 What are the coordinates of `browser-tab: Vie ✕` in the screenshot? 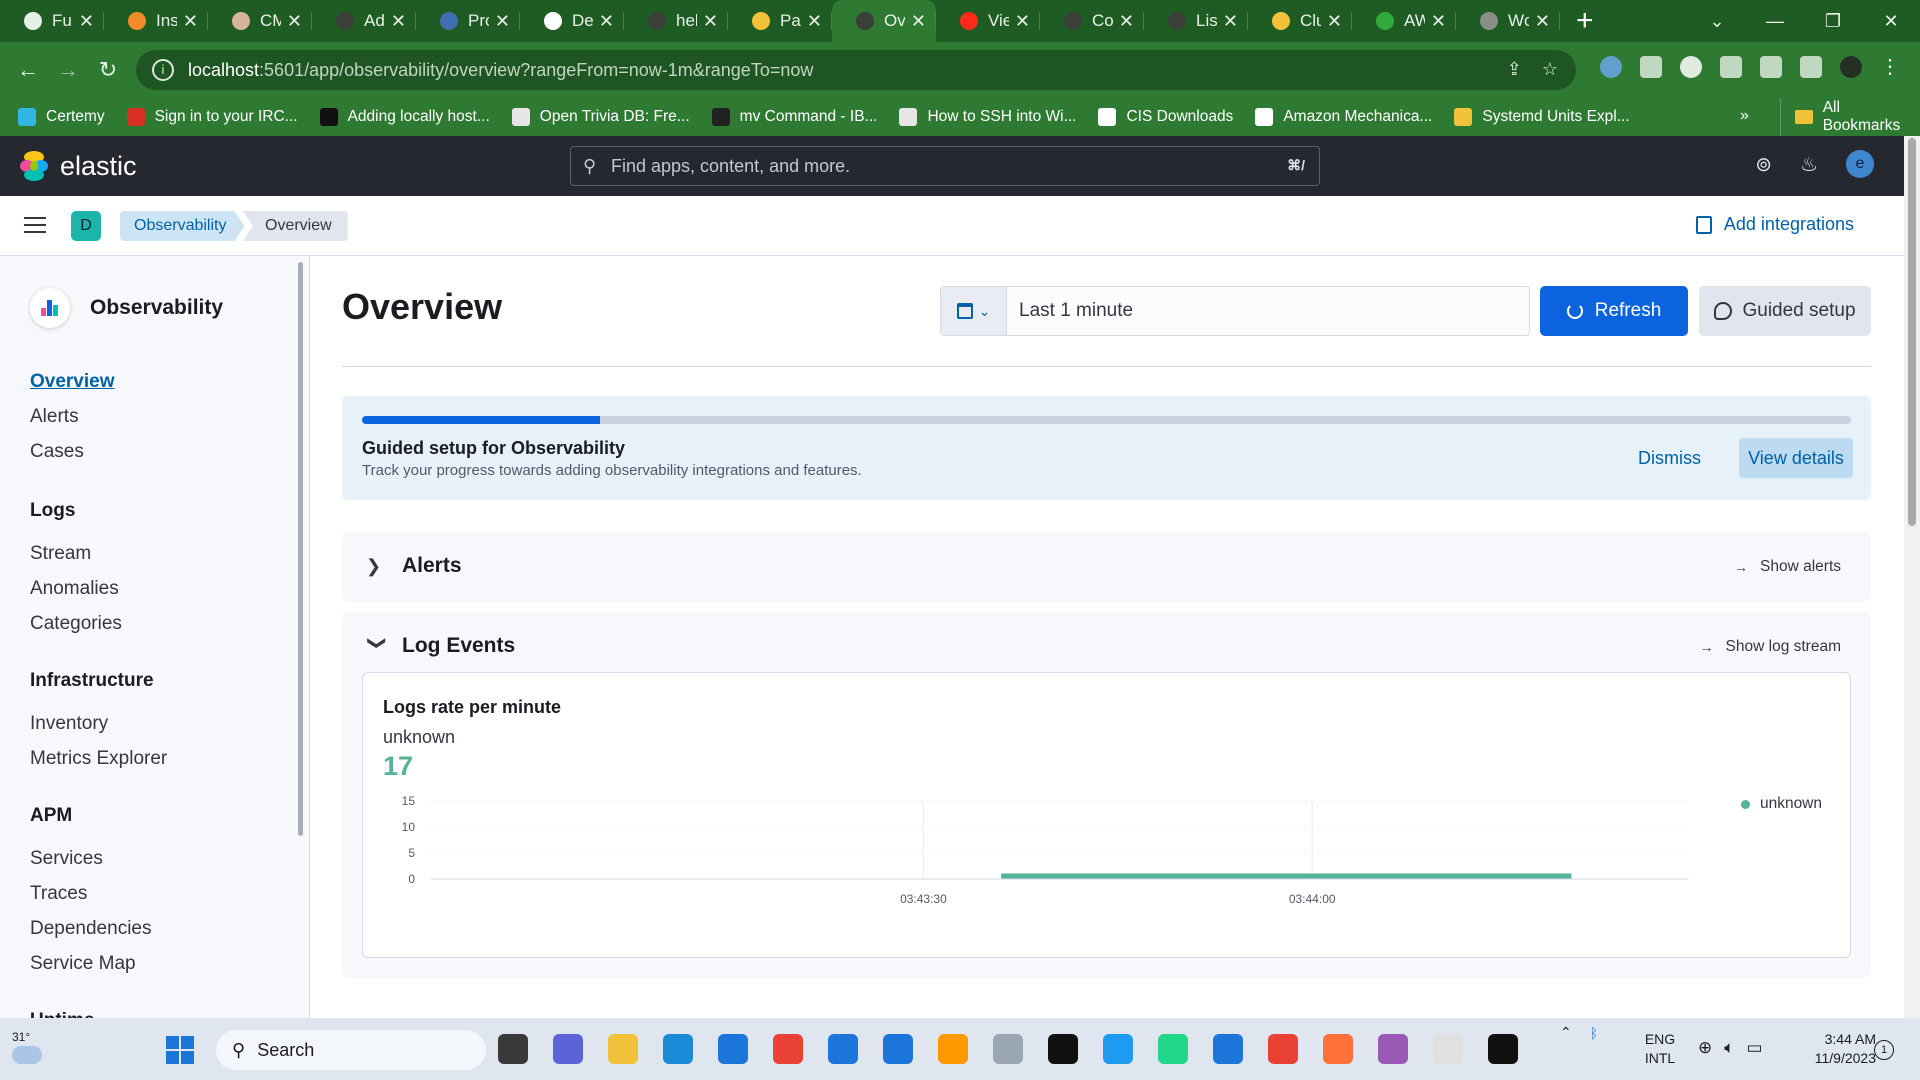 It's located at (988, 21).